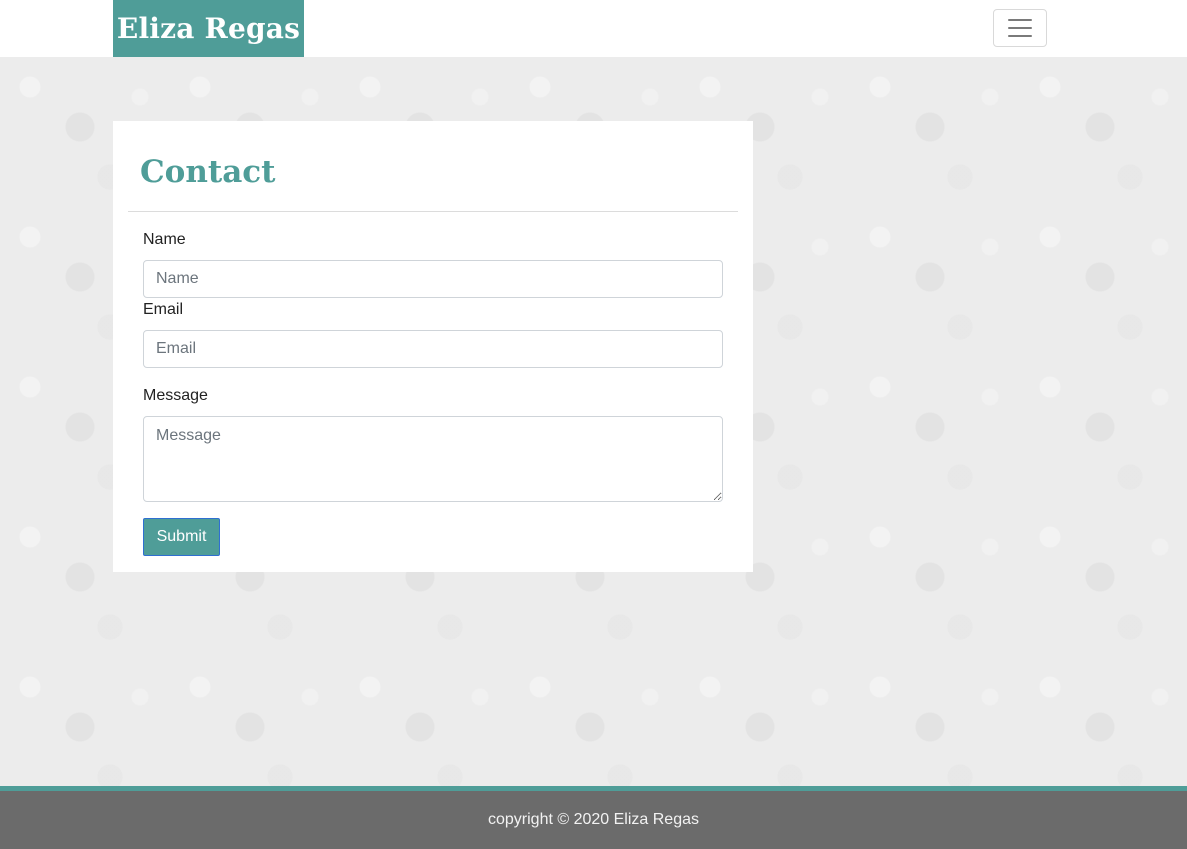 The width and height of the screenshot is (1187, 849). Describe the element at coordinates (593, 28) in the screenshot. I see `navbar: Eliza Regas` at that location.